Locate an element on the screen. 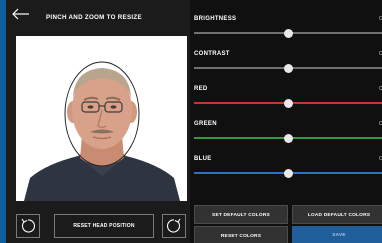  slider-label-green: GREEN is located at coordinates (205, 124).